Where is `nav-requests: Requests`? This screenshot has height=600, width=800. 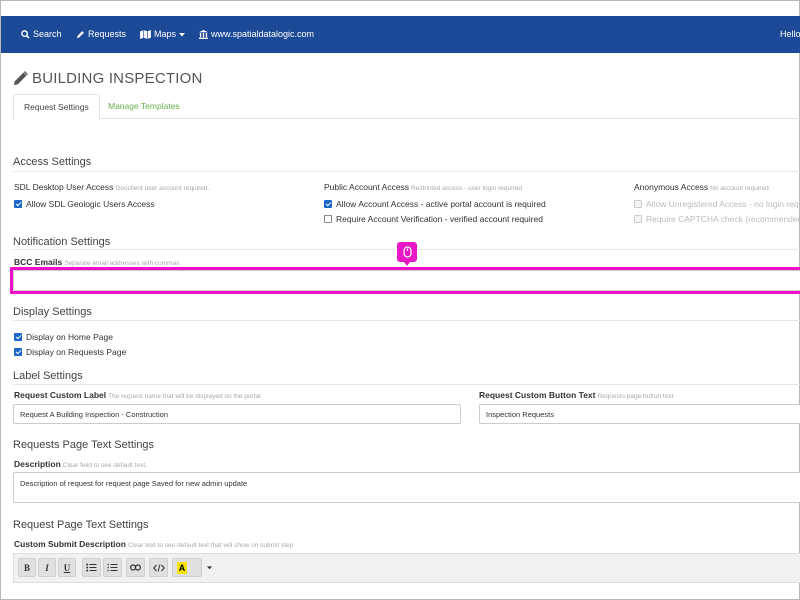
nav-requests: Requests is located at coordinates (101, 34).